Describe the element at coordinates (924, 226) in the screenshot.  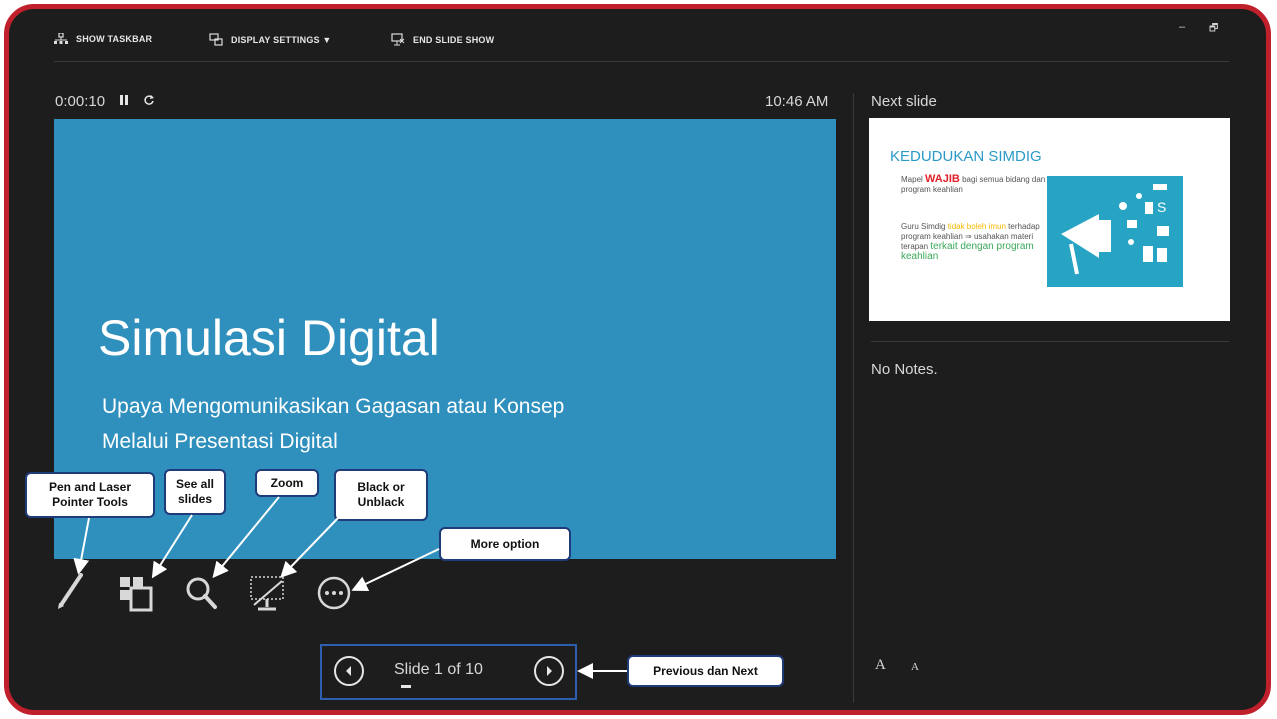
I see `text: Guru Simdig` at that location.